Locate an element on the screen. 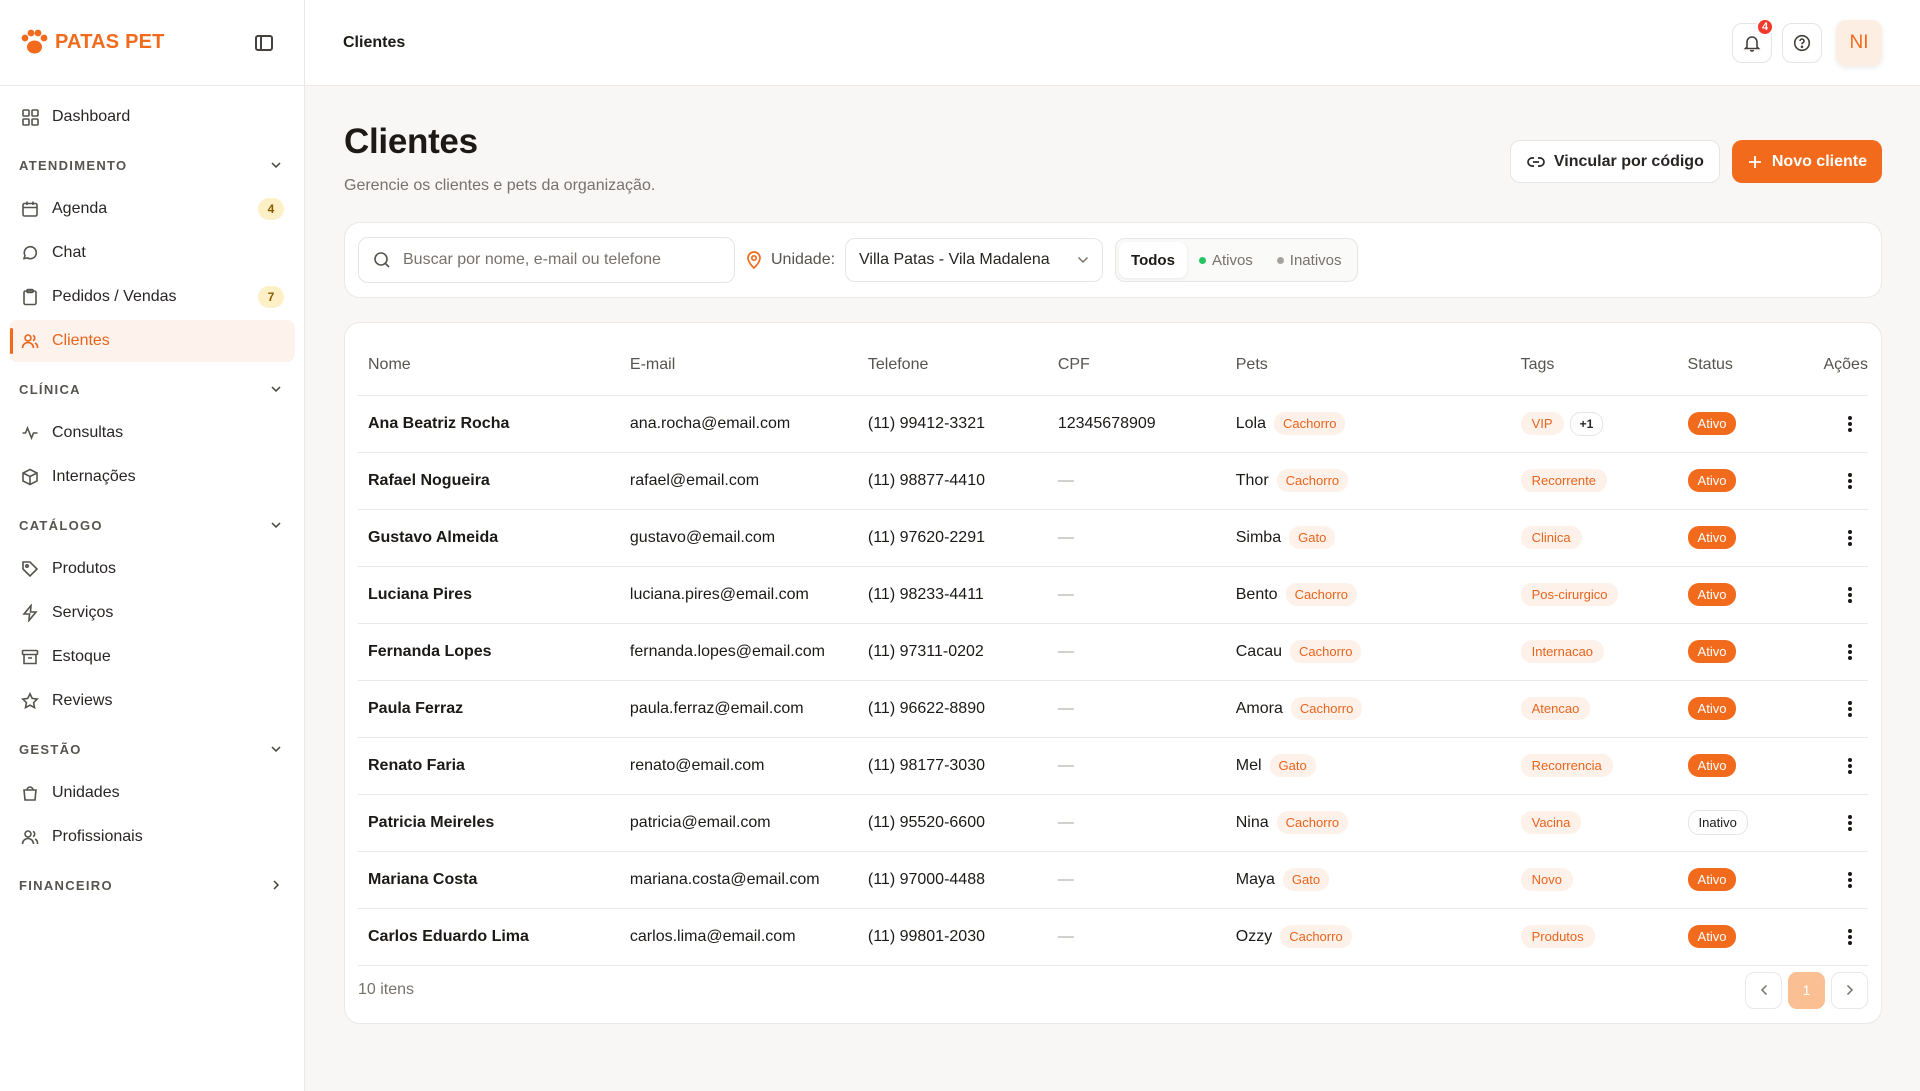 The width and height of the screenshot is (1920, 1091). client-name: Gustavo Almeida is located at coordinates (489, 538).